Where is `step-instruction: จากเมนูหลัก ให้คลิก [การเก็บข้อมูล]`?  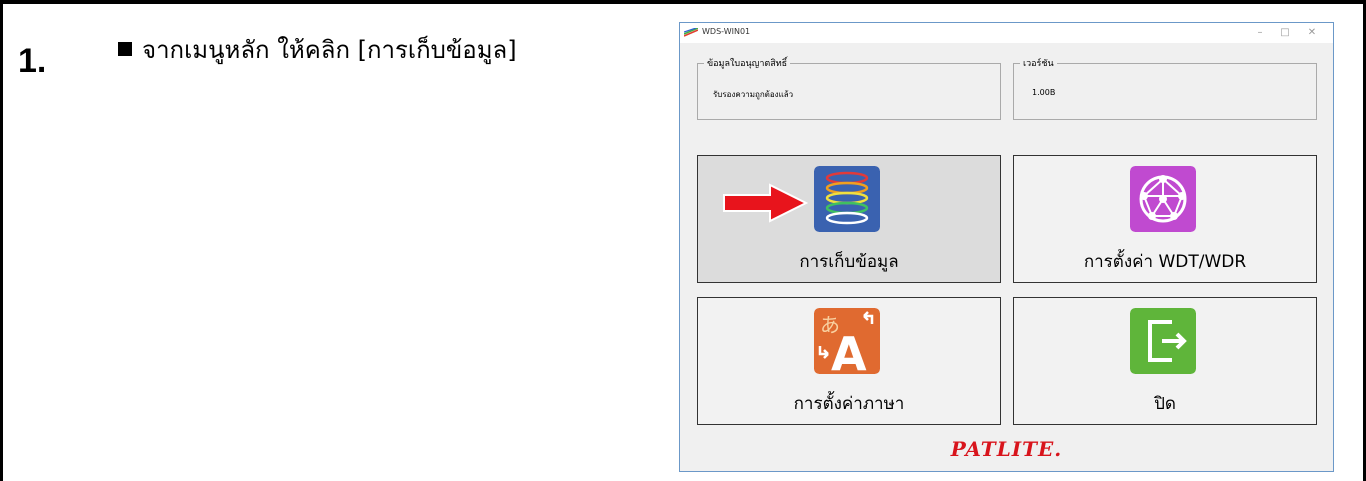 step-instruction: จากเมนูหลัก ให้คลิก [การเก็บข้อมูล] is located at coordinates (317, 49).